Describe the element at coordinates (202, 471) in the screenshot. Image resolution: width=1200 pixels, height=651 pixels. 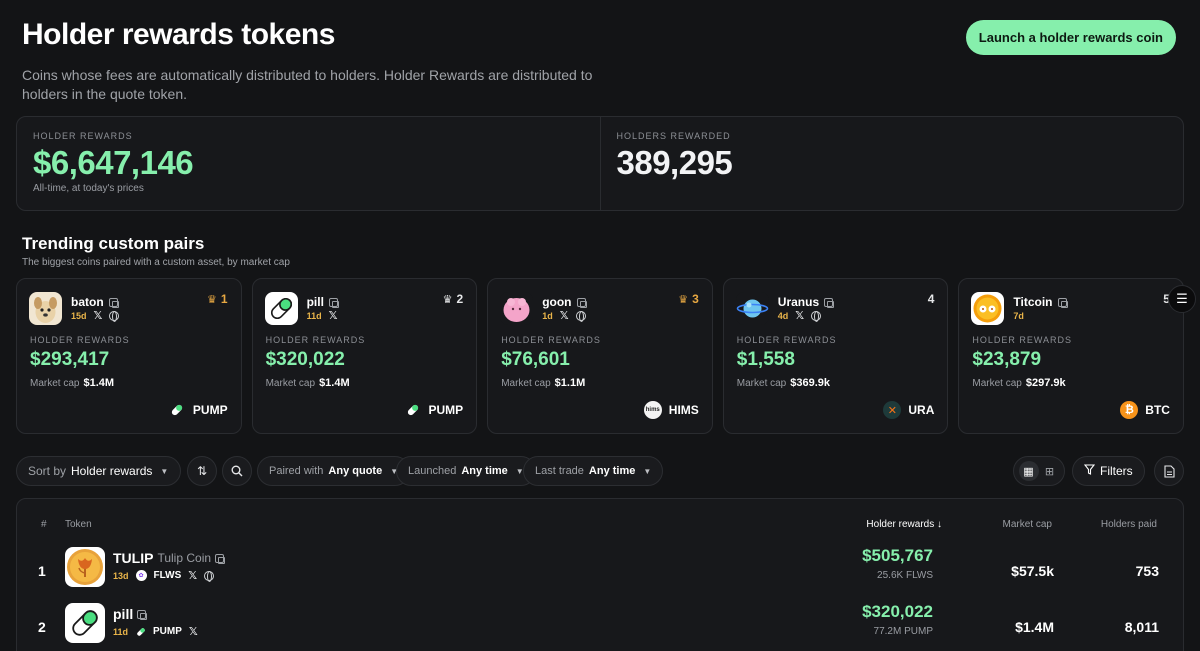
I see `sort-direction-icon: ⇅` at that location.